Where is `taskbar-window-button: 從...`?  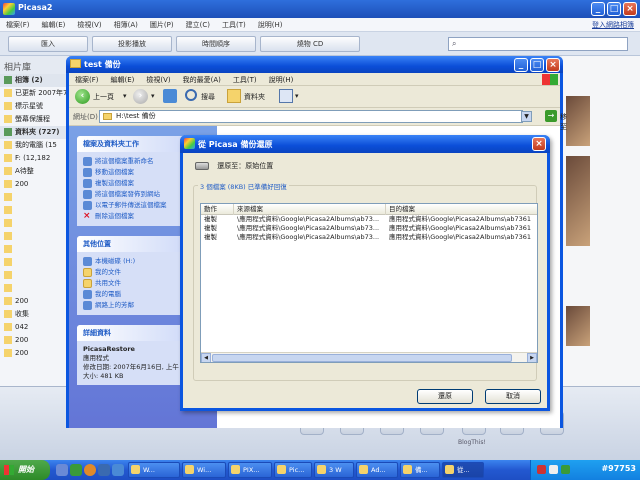
taskbar-window-button: 從... is located at coordinates (463, 470).